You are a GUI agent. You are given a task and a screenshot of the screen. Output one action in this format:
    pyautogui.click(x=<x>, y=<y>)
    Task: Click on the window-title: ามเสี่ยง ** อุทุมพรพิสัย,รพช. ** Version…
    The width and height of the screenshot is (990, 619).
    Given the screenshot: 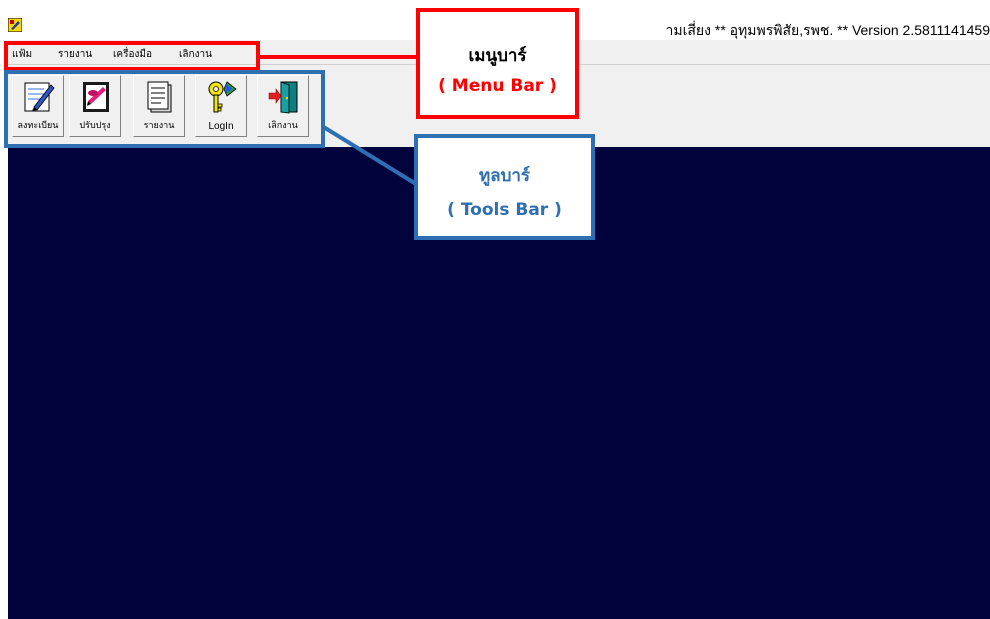 What is the action you would take?
    pyautogui.click(x=827, y=30)
    